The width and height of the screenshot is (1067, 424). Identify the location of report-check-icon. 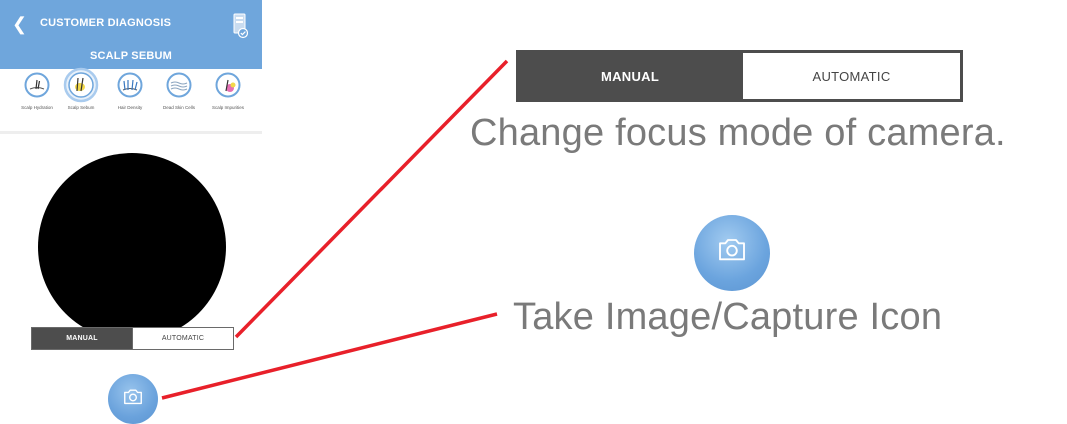
(240, 26).